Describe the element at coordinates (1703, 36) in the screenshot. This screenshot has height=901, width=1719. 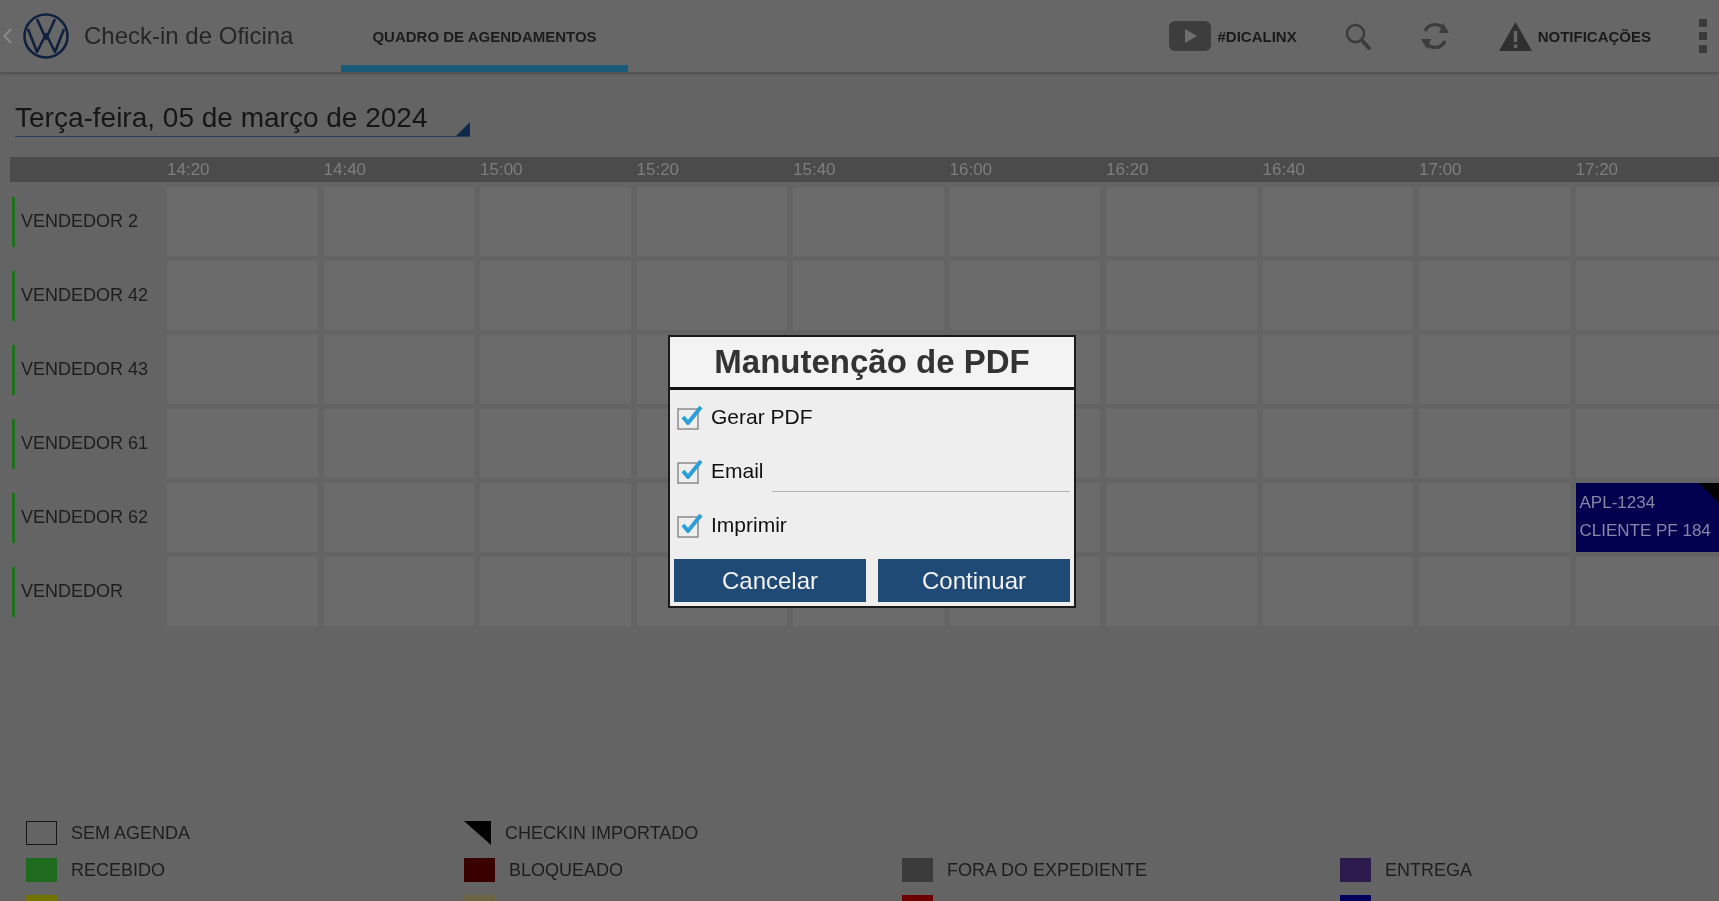
I see `menu-icon` at that location.